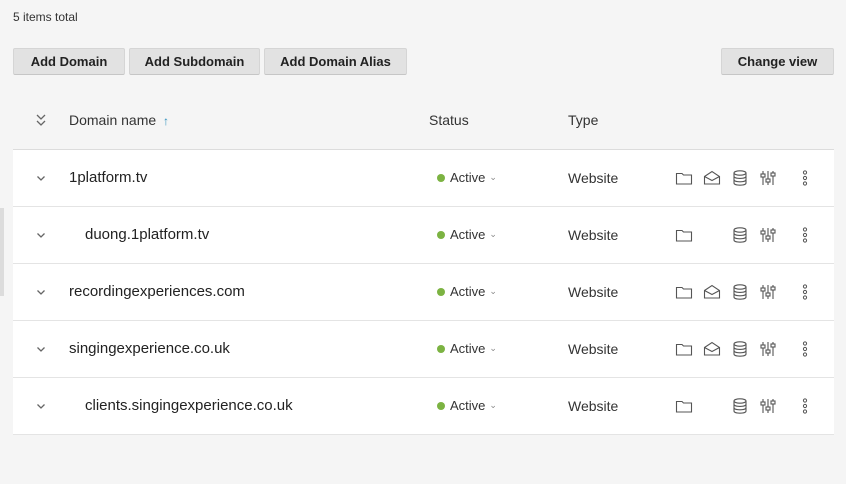 This screenshot has height=484, width=846. I want to click on domain-name-link: recordingexperiences.com, so click(157, 291).